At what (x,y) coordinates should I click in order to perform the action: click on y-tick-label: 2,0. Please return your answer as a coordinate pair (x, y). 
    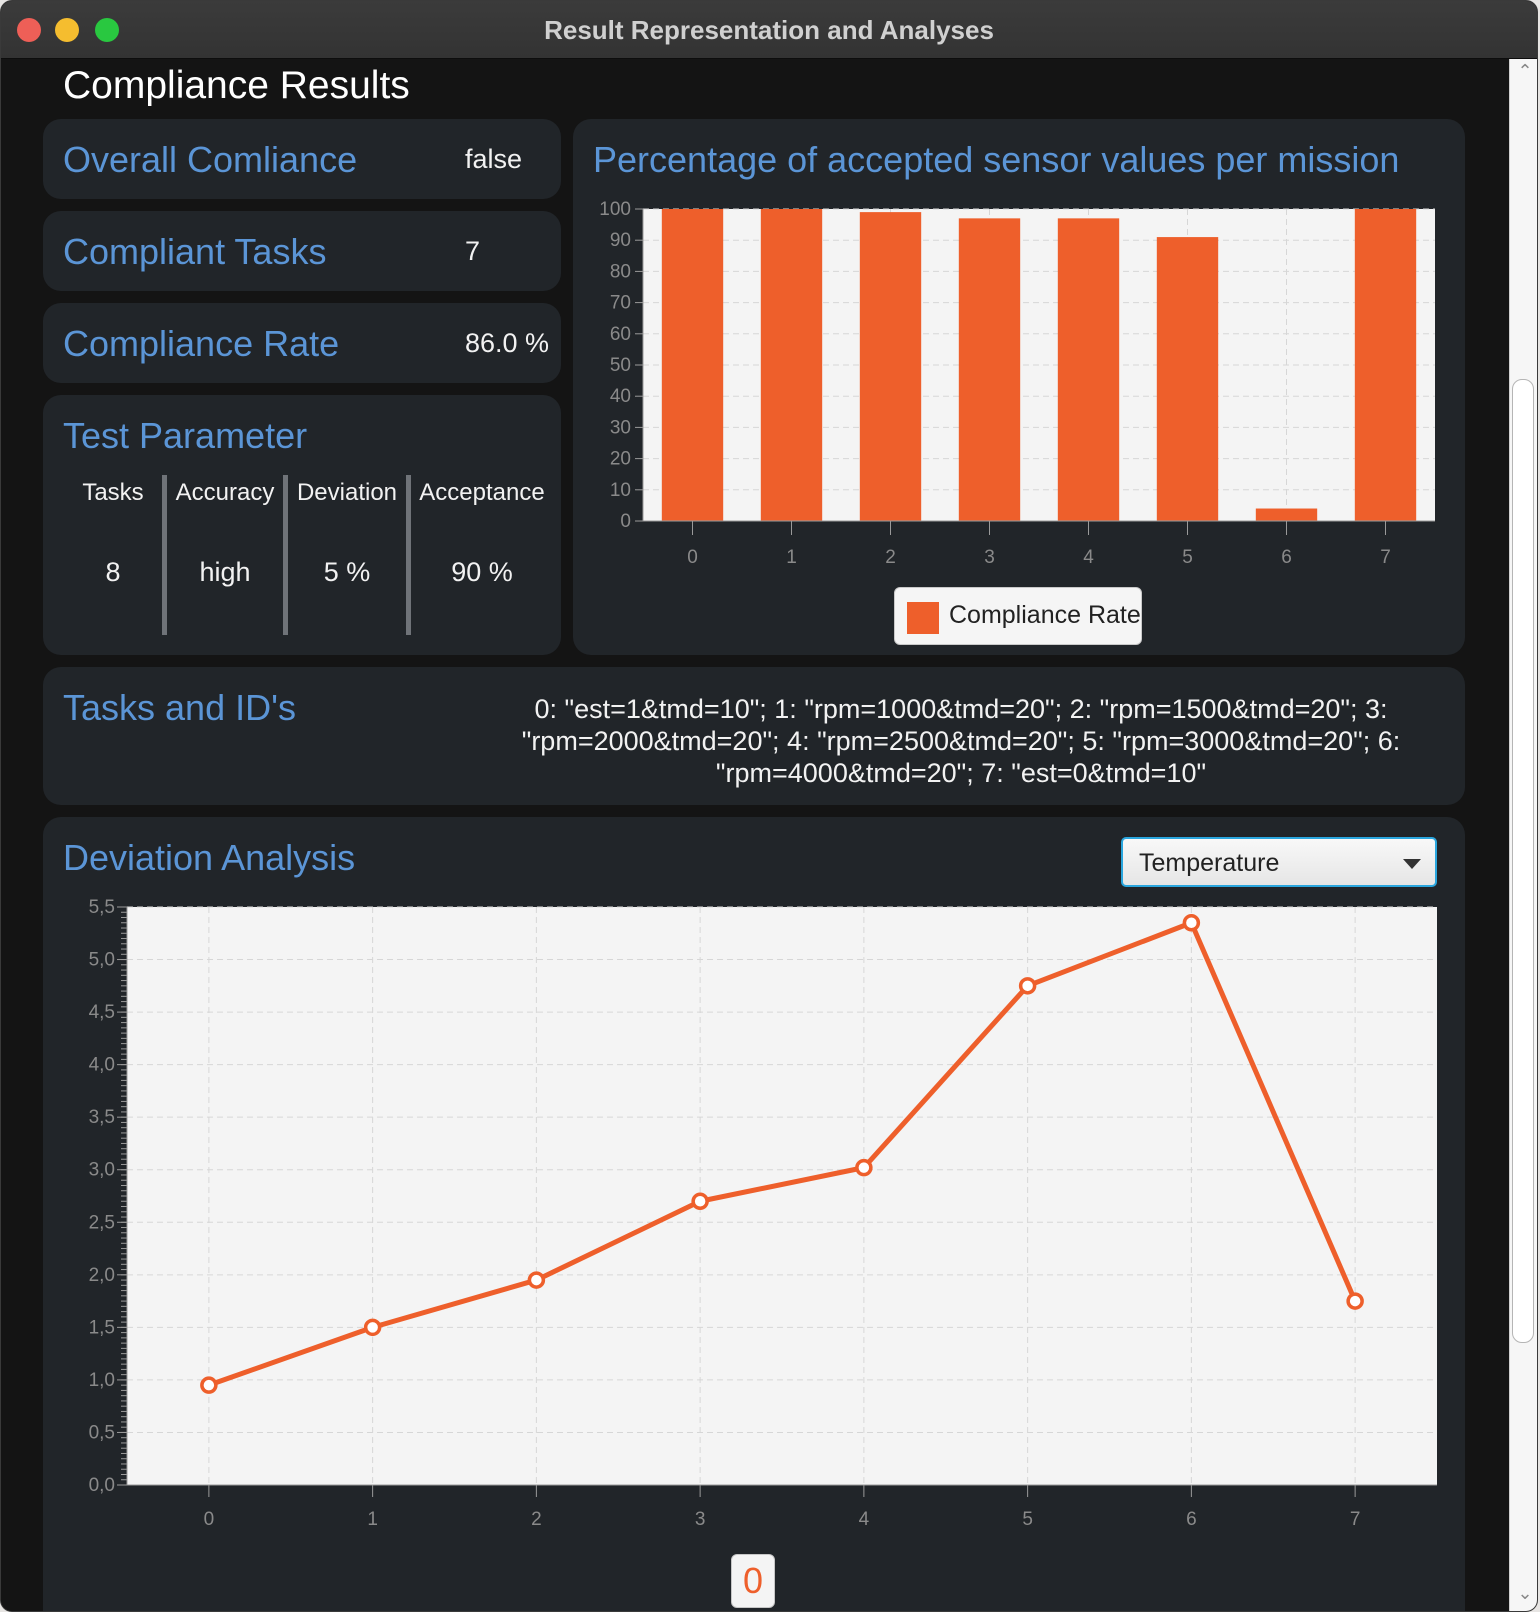
    Looking at the image, I should click on (102, 1275).